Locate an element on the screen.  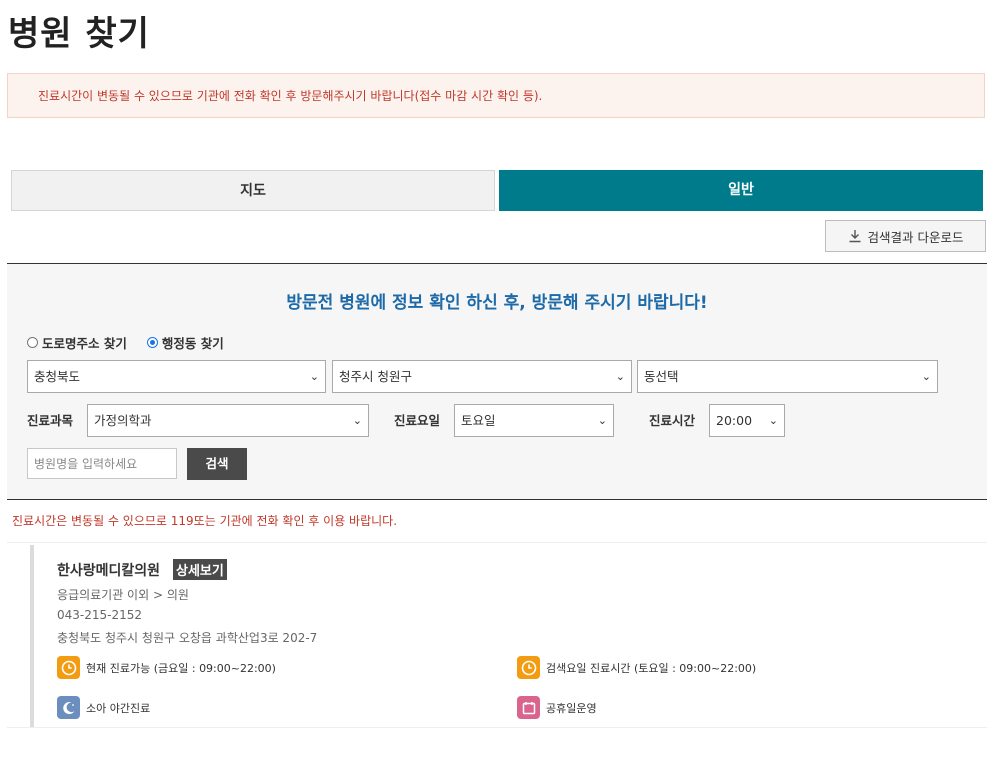
radio-admin-dong: 행정동 찾기 is located at coordinates (185, 342).